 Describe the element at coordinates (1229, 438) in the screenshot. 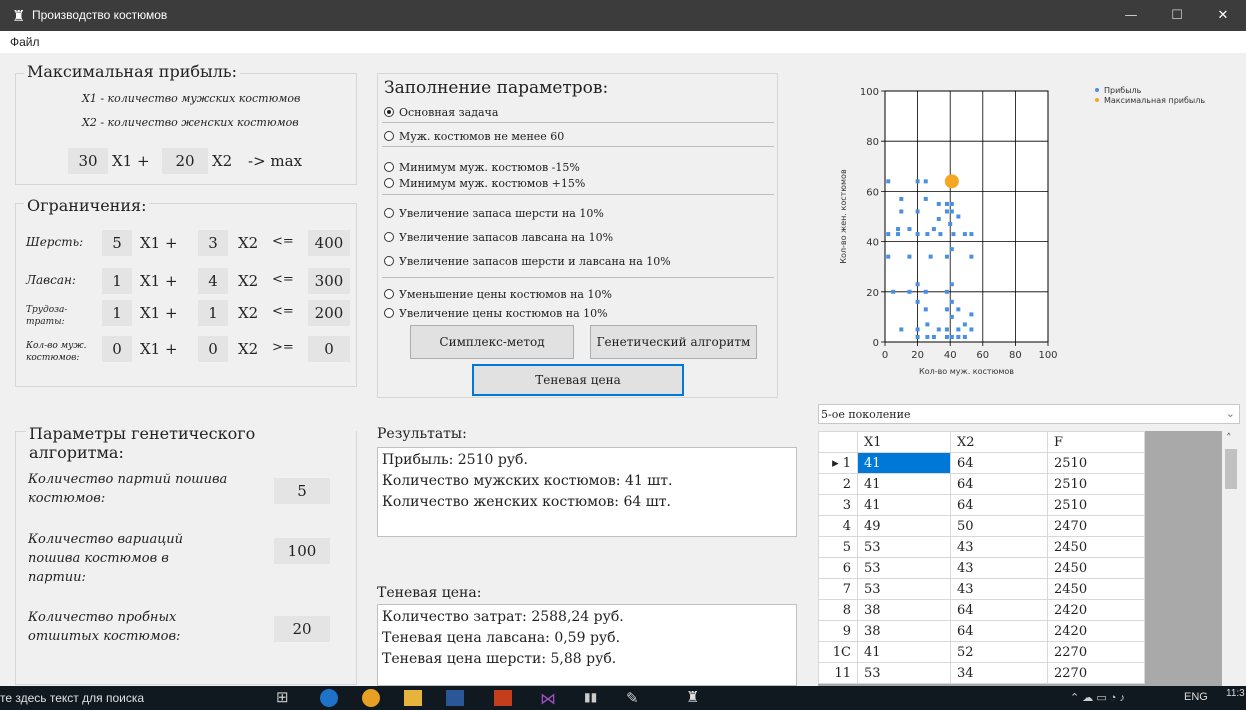

I see `scroll-up-icon: ˄` at that location.